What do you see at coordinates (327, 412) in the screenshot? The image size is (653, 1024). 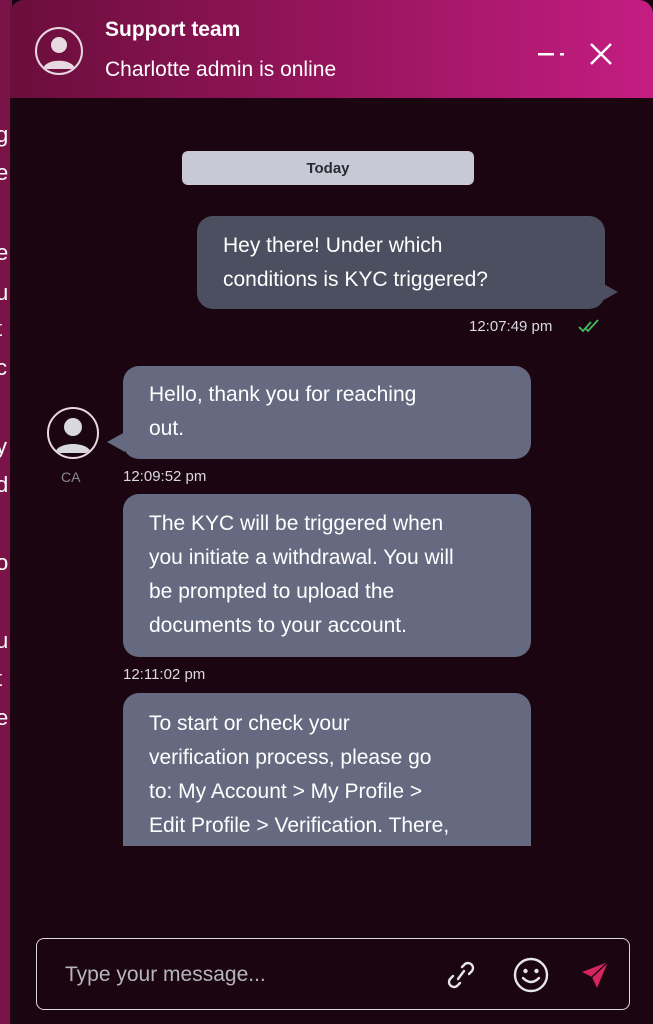 I see `incoming-message: Hello, thank you for reaching out.` at bounding box center [327, 412].